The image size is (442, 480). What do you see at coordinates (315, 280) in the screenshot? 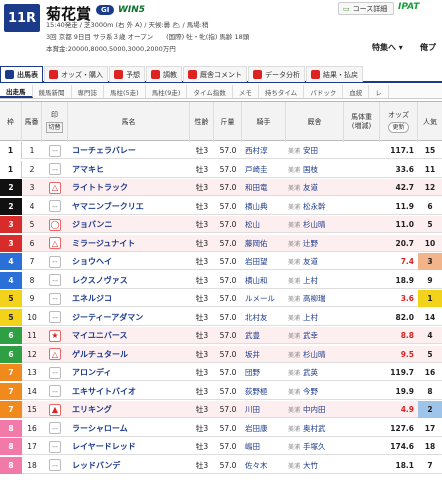
I see `trainer-cell: 美浦 上村` at bounding box center [315, 280].